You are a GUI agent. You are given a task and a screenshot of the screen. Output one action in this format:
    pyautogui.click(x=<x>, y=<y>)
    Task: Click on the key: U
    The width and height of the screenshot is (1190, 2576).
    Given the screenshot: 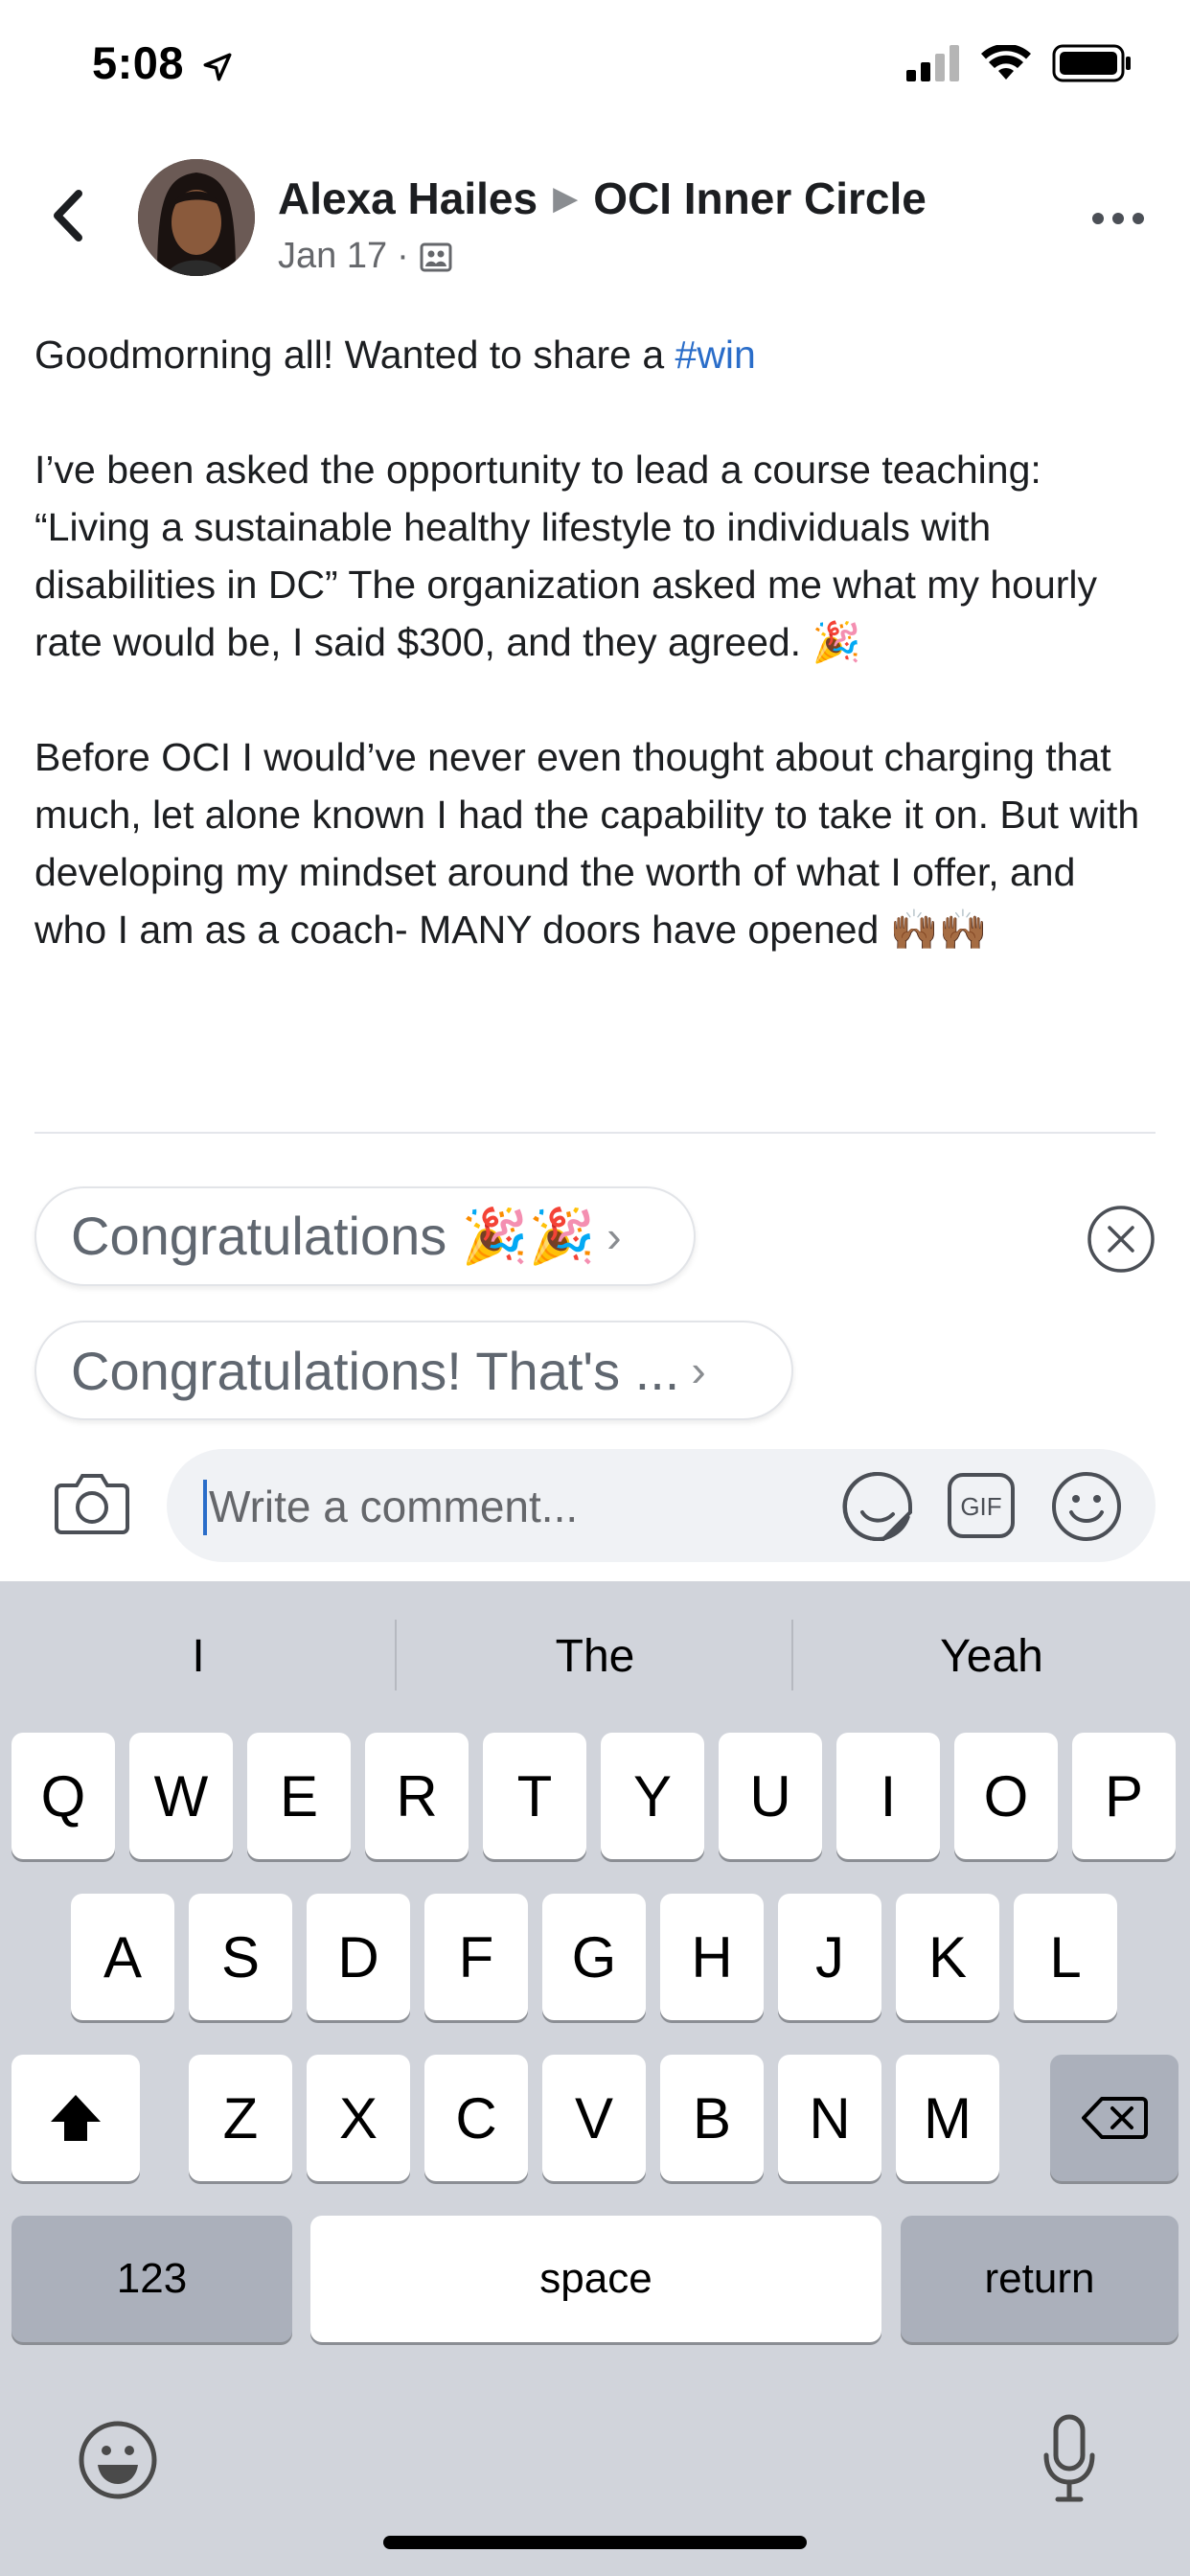 What is the action you would take?
    pyautogui.click(x=771, y=1796)
    